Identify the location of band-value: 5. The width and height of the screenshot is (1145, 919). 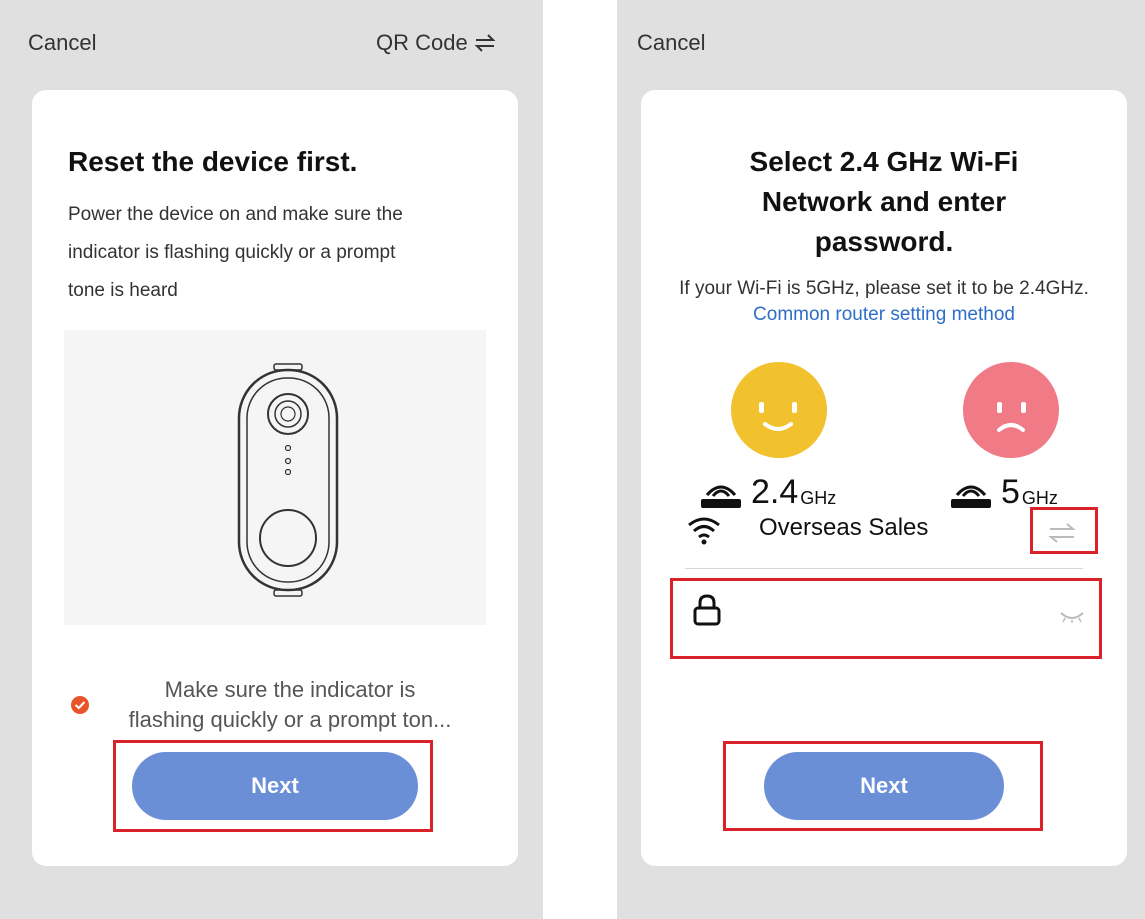
(1010, 492).